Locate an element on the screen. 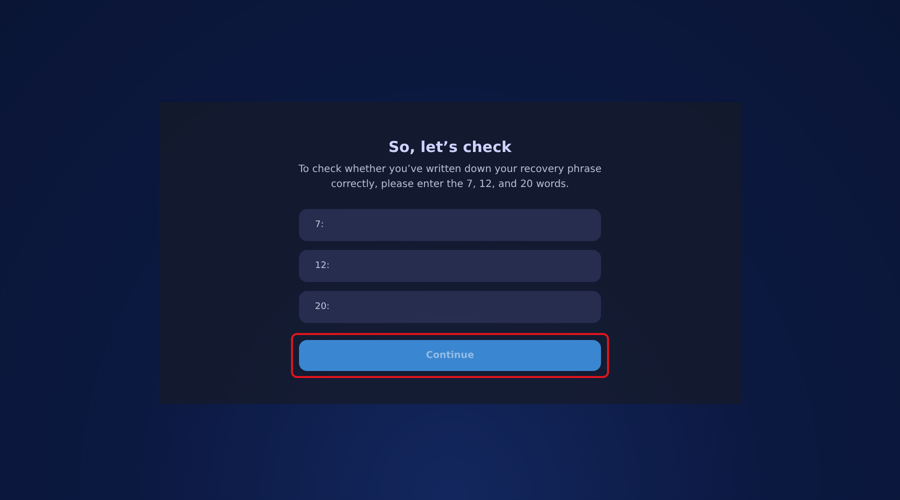 This screenshot has height=500, width=900. word-field: 7: is located at coordinates (450, 225).